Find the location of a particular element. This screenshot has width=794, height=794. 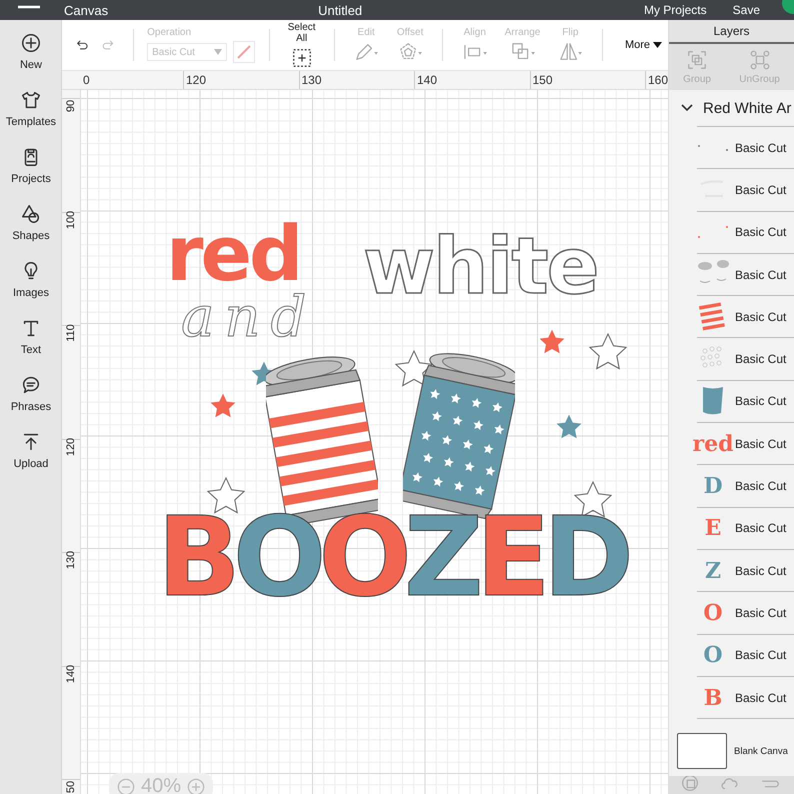

shapes-icon is located at coordinates (31, 214).